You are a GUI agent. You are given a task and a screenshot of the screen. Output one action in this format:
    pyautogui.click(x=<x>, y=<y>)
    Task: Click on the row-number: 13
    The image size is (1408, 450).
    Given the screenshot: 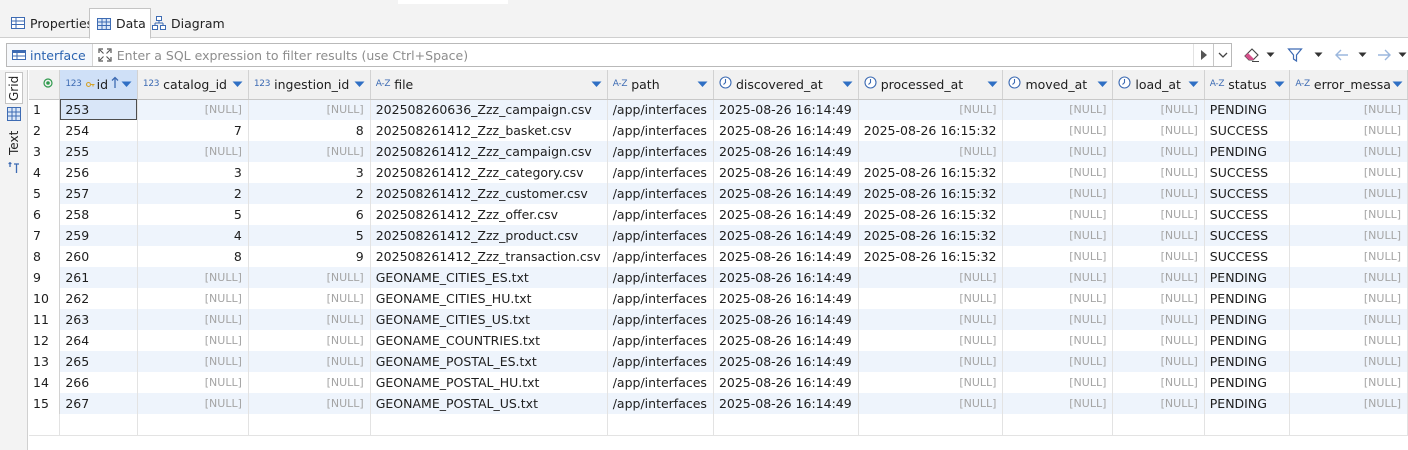 What is the action you would take?
    pyautogui.click(x=45, y=361)
    